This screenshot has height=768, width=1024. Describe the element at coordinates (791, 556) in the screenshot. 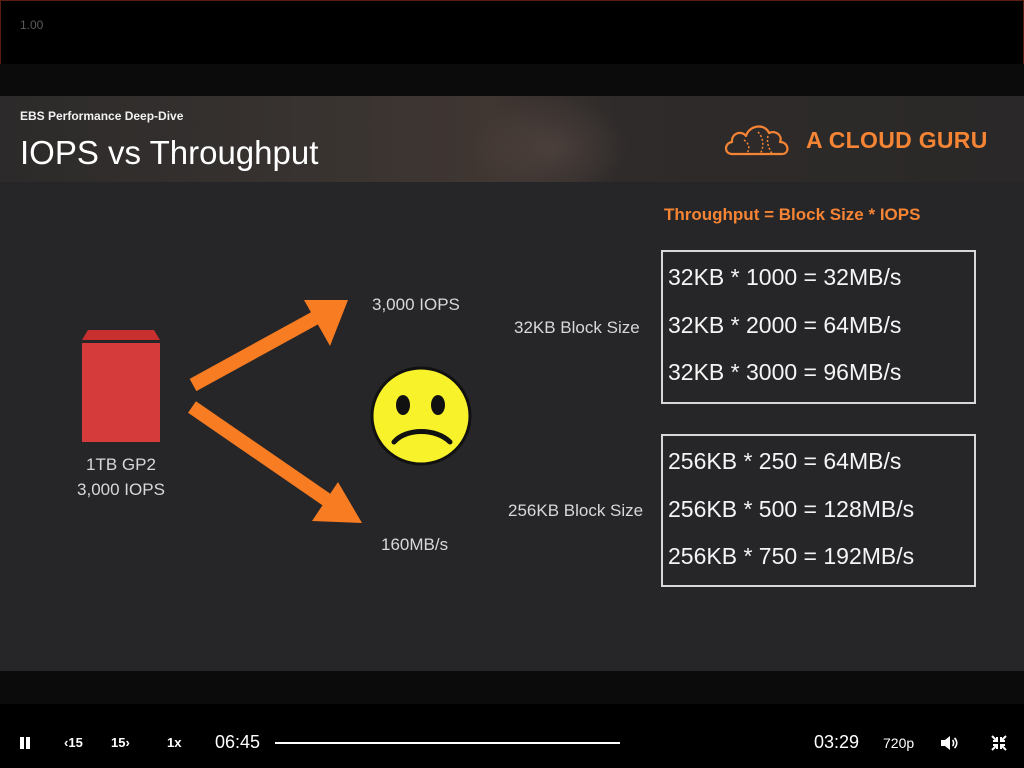

I see `calc-line: 256KB * 750 = 192MB/s` at that location.